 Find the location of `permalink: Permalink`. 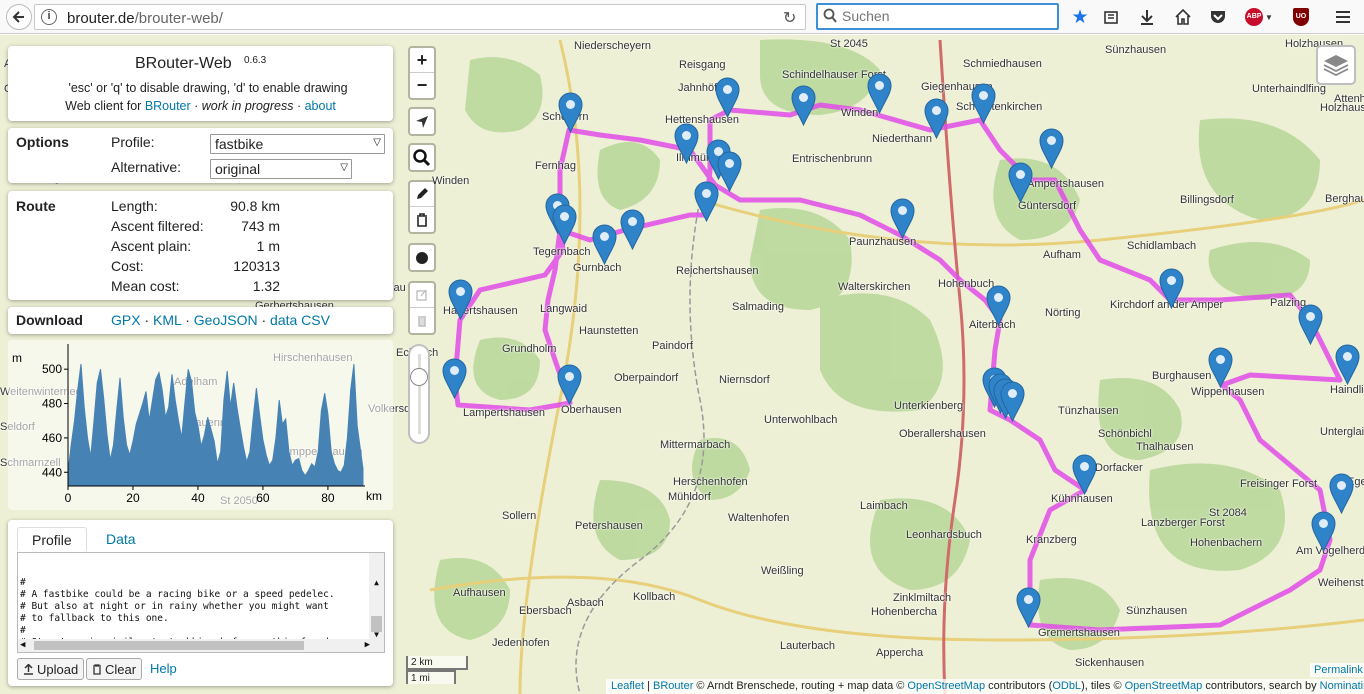

permalink: Permalink is located at coordinates (1337, 670).